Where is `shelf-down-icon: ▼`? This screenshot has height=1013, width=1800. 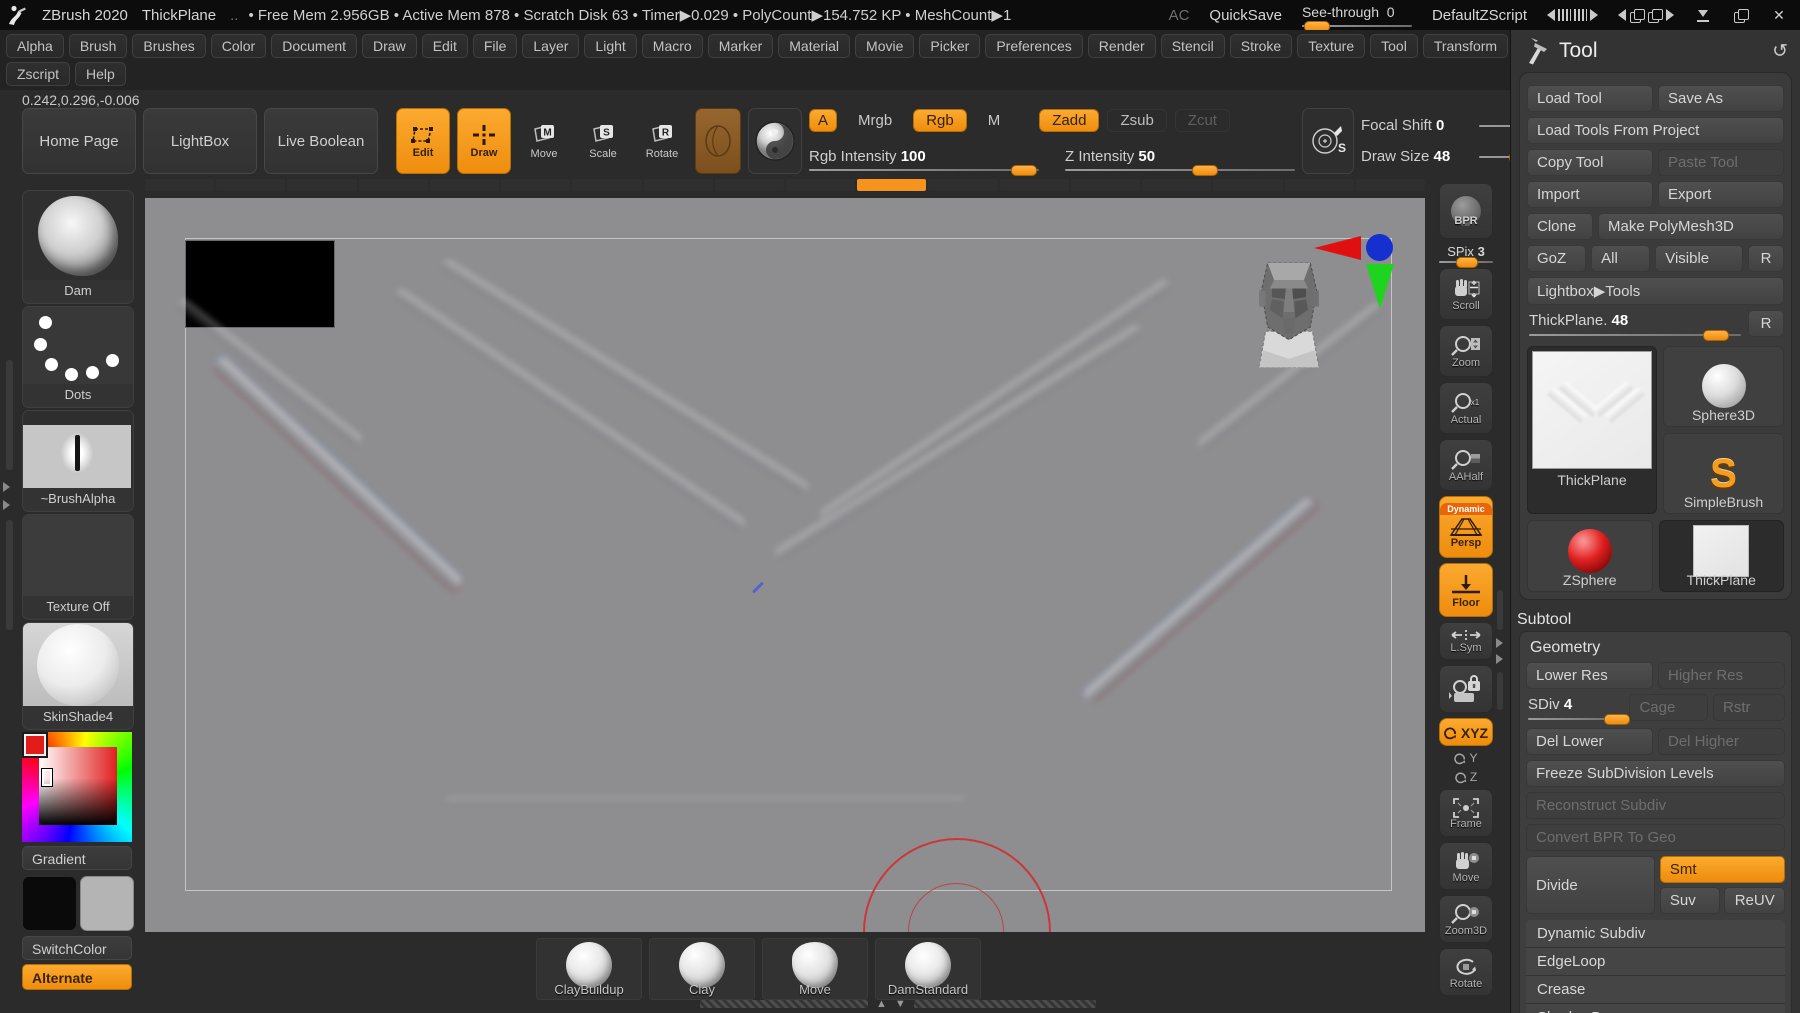
shelf-down-icon: ▼ is located at coordinates (900, 1004).